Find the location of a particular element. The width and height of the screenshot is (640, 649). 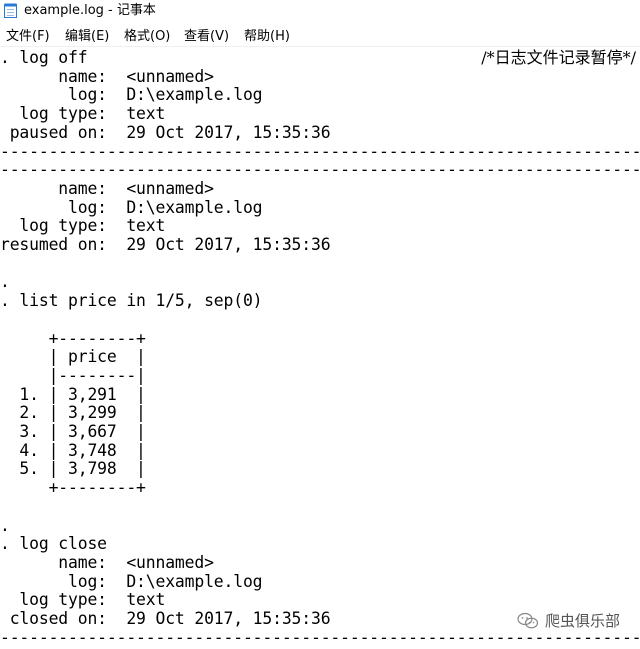

title-bar: example.log - 记事本 is located at coordinates (320, 11).